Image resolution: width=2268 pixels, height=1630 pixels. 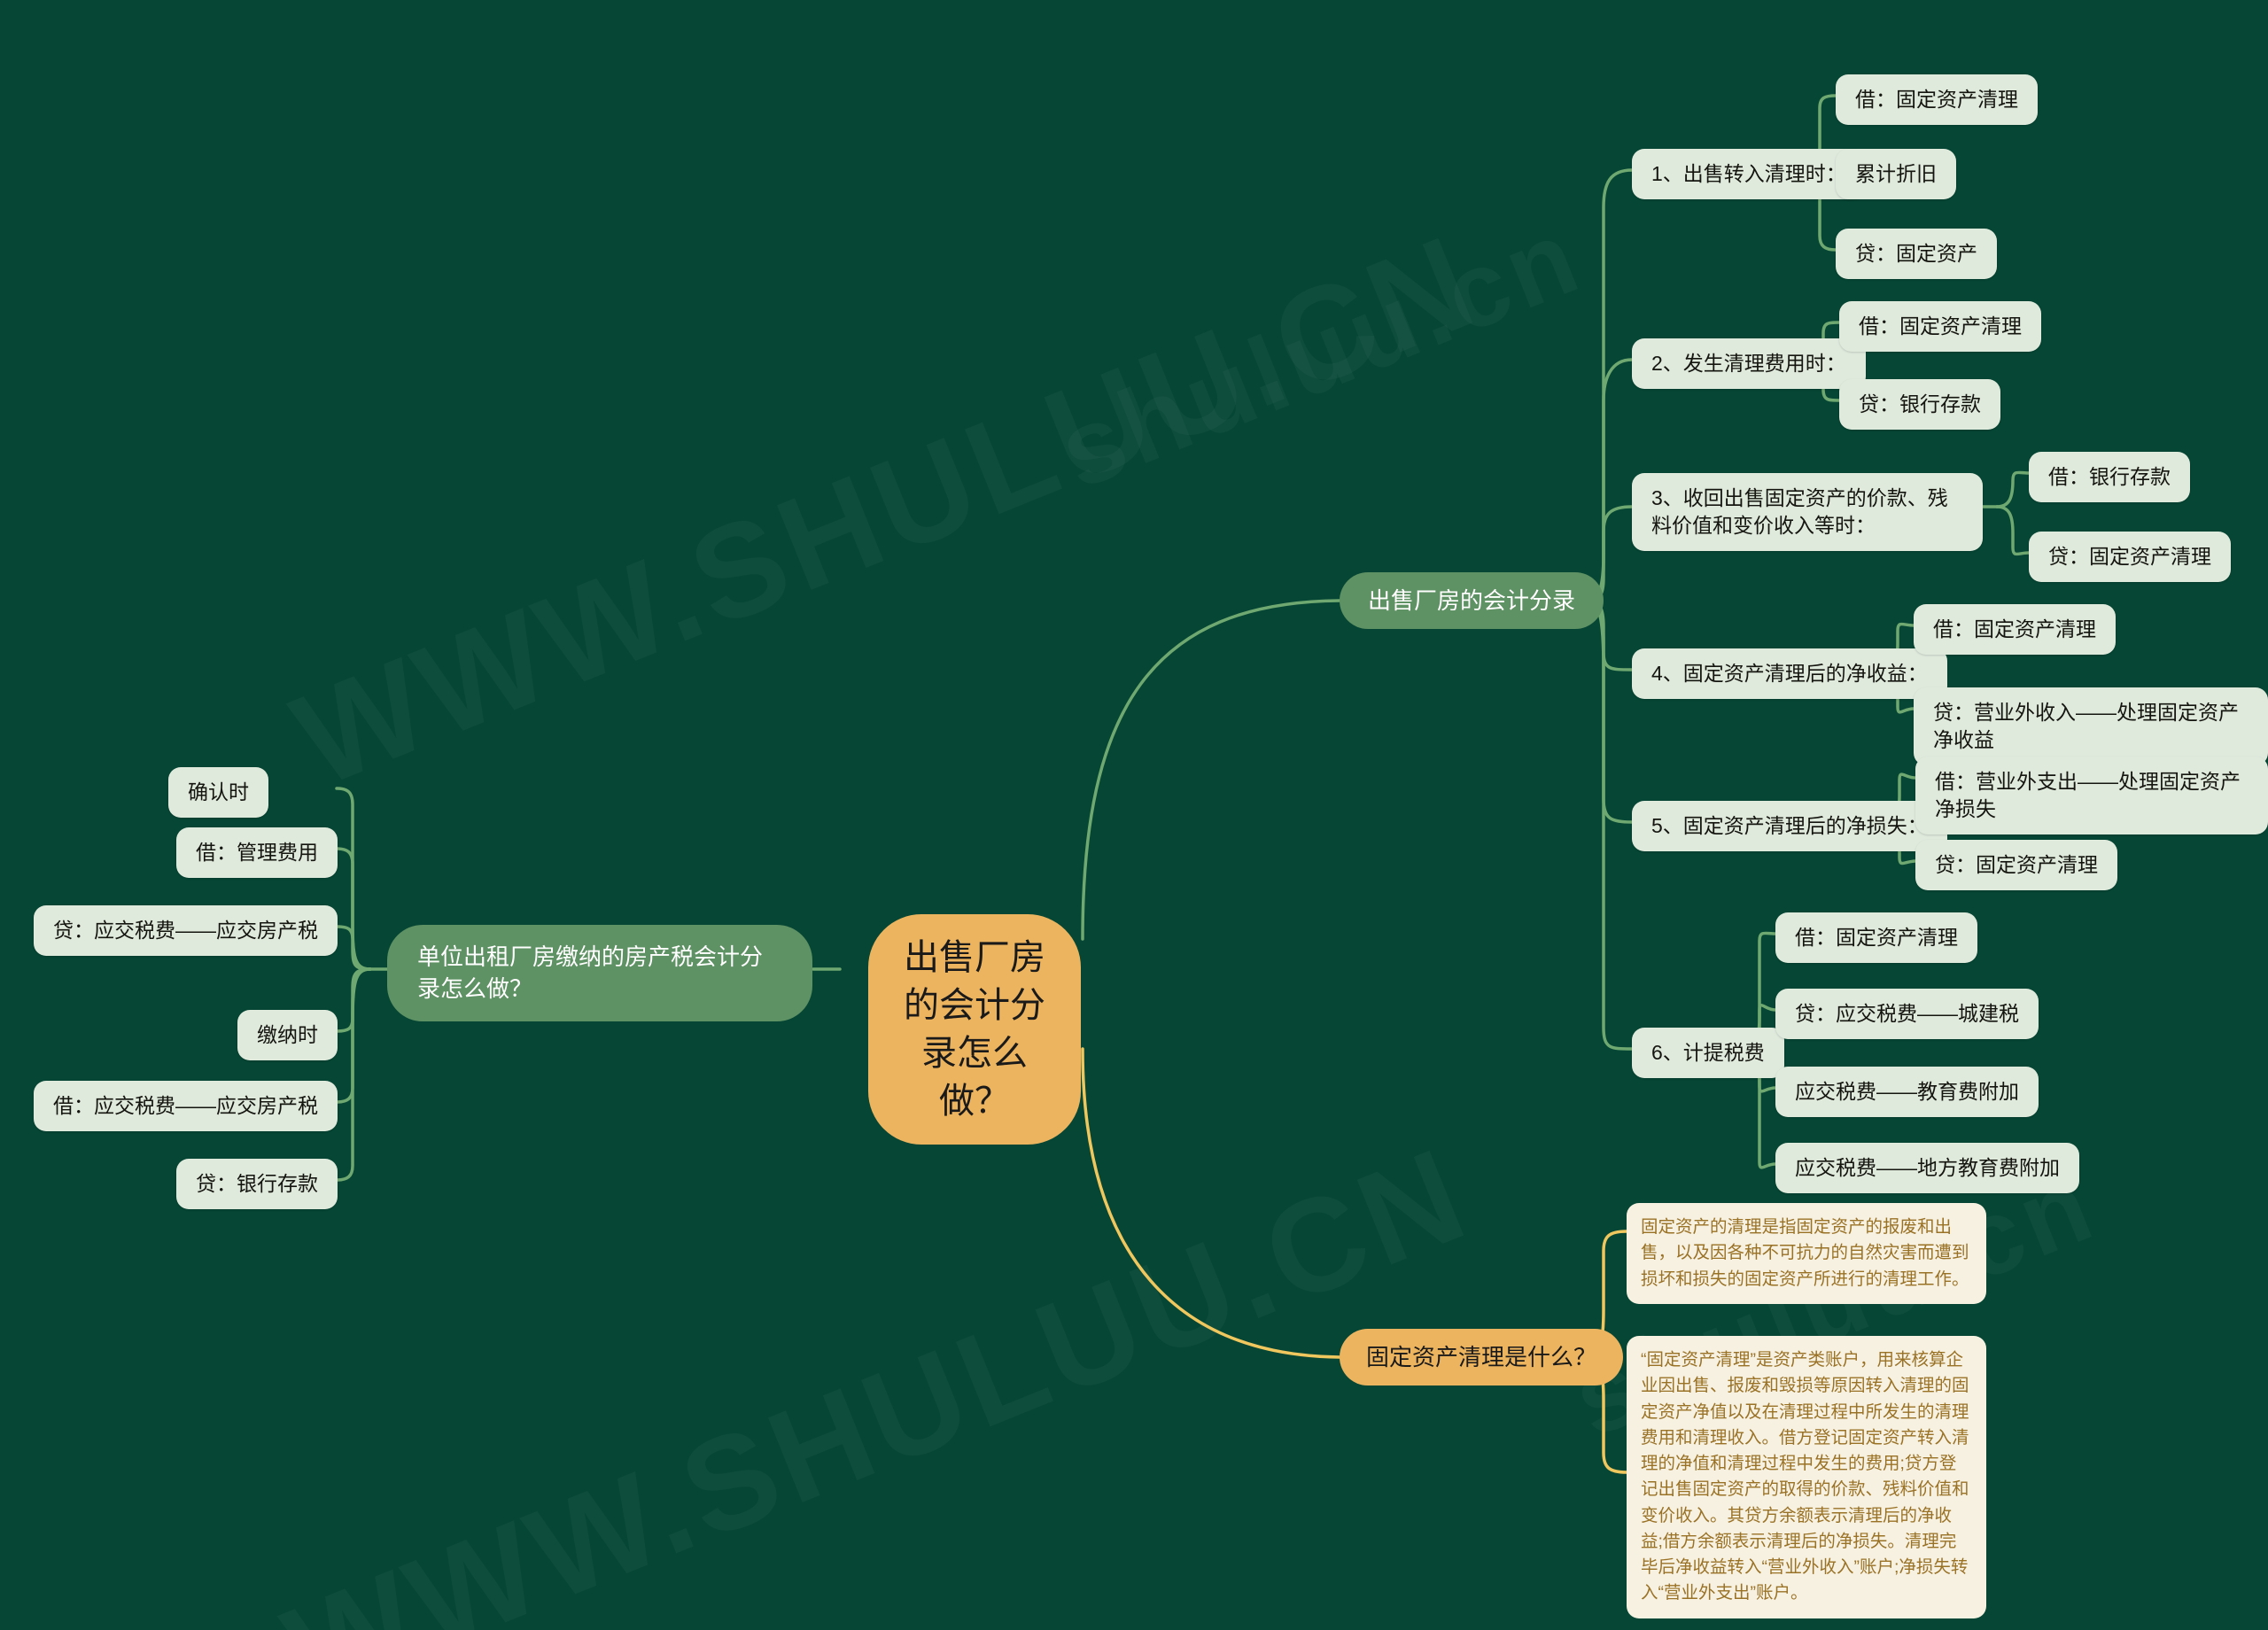 What do you see at coordinates (1749, 364) in the screenshot?
I see `list-item: 2、发生清理费用时：` at bounding box center [1749, 364].